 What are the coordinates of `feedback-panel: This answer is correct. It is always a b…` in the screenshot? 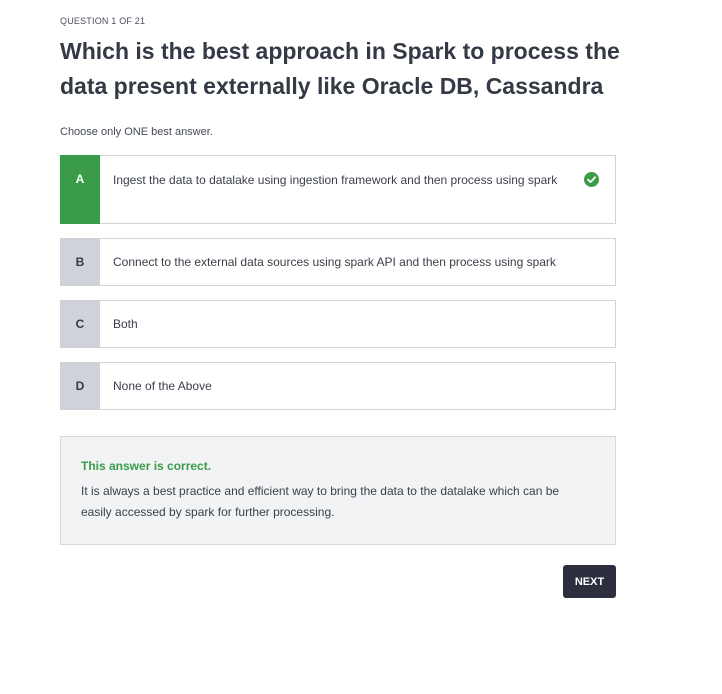 It's located at (338, 490).